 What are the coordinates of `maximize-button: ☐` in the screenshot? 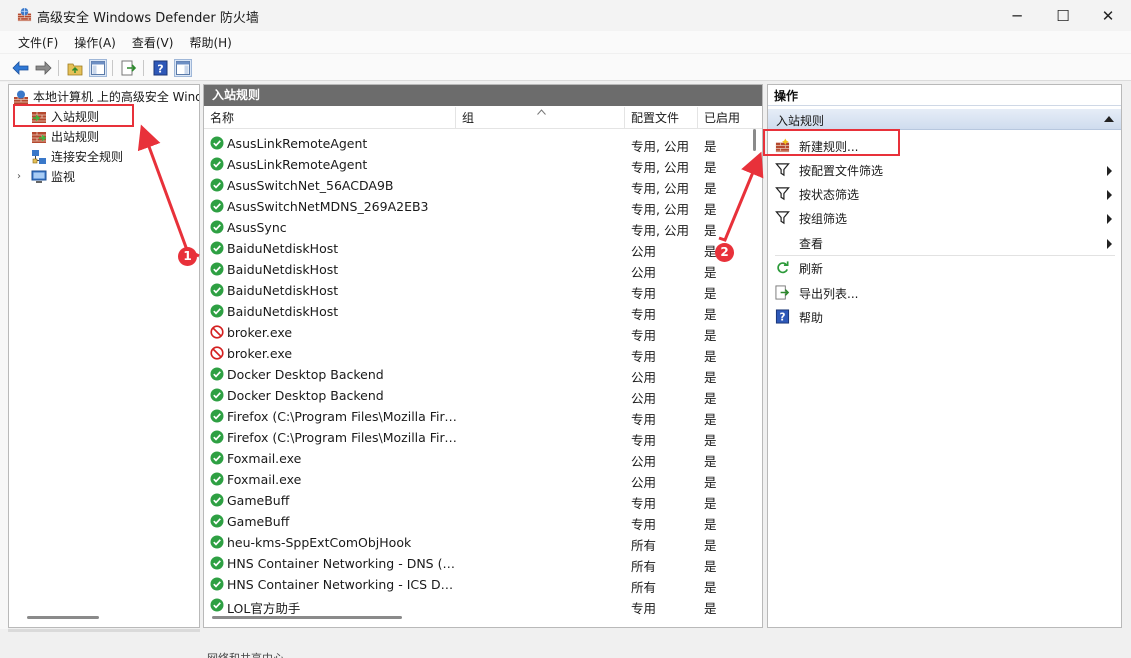 It's located at (1063, 15).